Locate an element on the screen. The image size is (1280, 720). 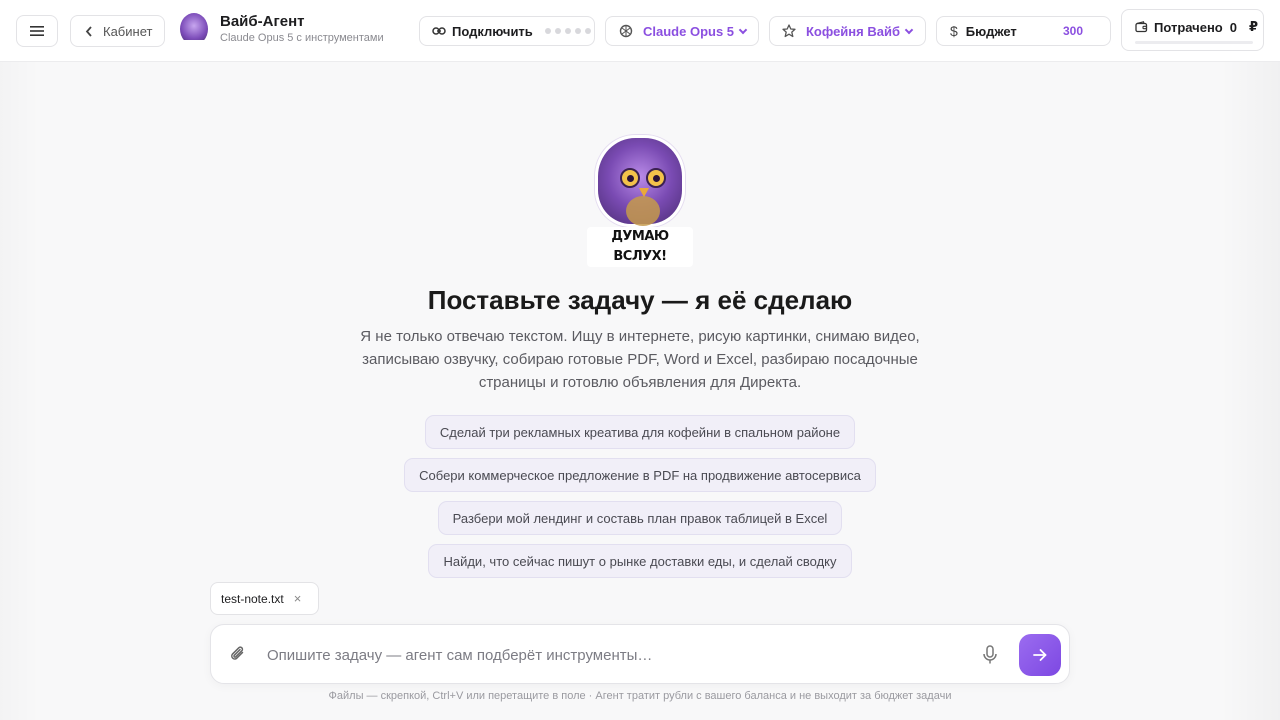
send-button is located at coordinates (1040, 655).